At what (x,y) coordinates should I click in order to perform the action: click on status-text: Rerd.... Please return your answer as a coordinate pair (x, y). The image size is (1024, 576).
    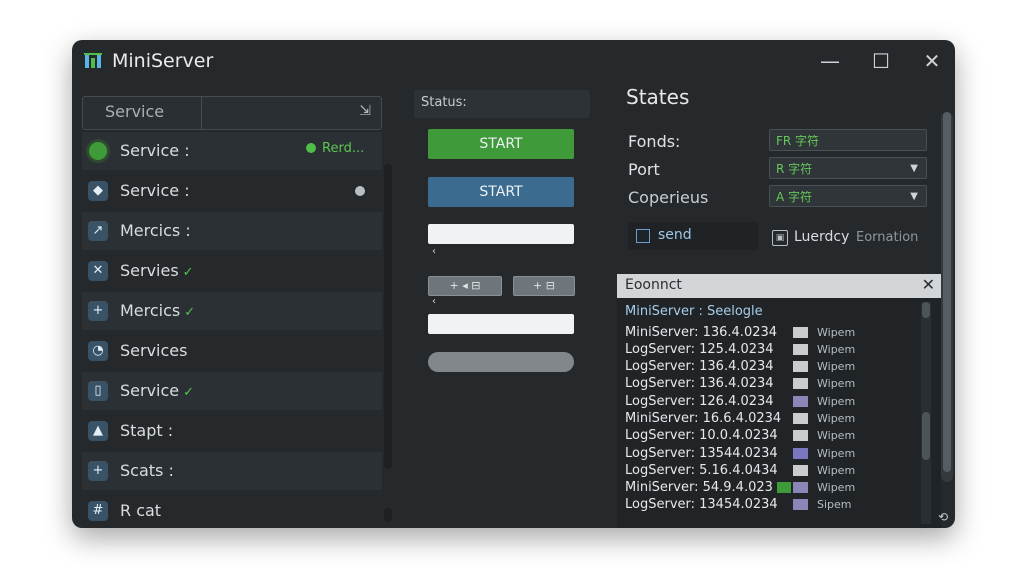
    Looking at the image, I should click on (343, 148).